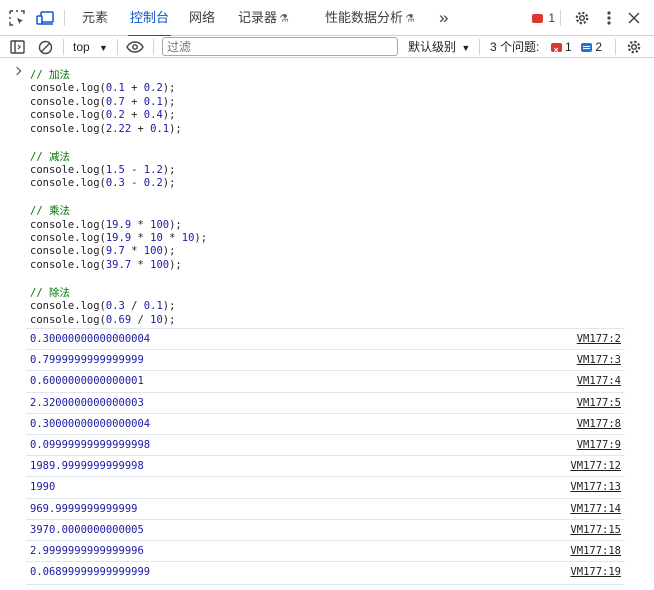 The height and width of the screenshot is (590, 654). What do you see at coordinates (45, 18) in the screenshot?
I see `device-toolbar-icon` at bounding box center [45, 18].